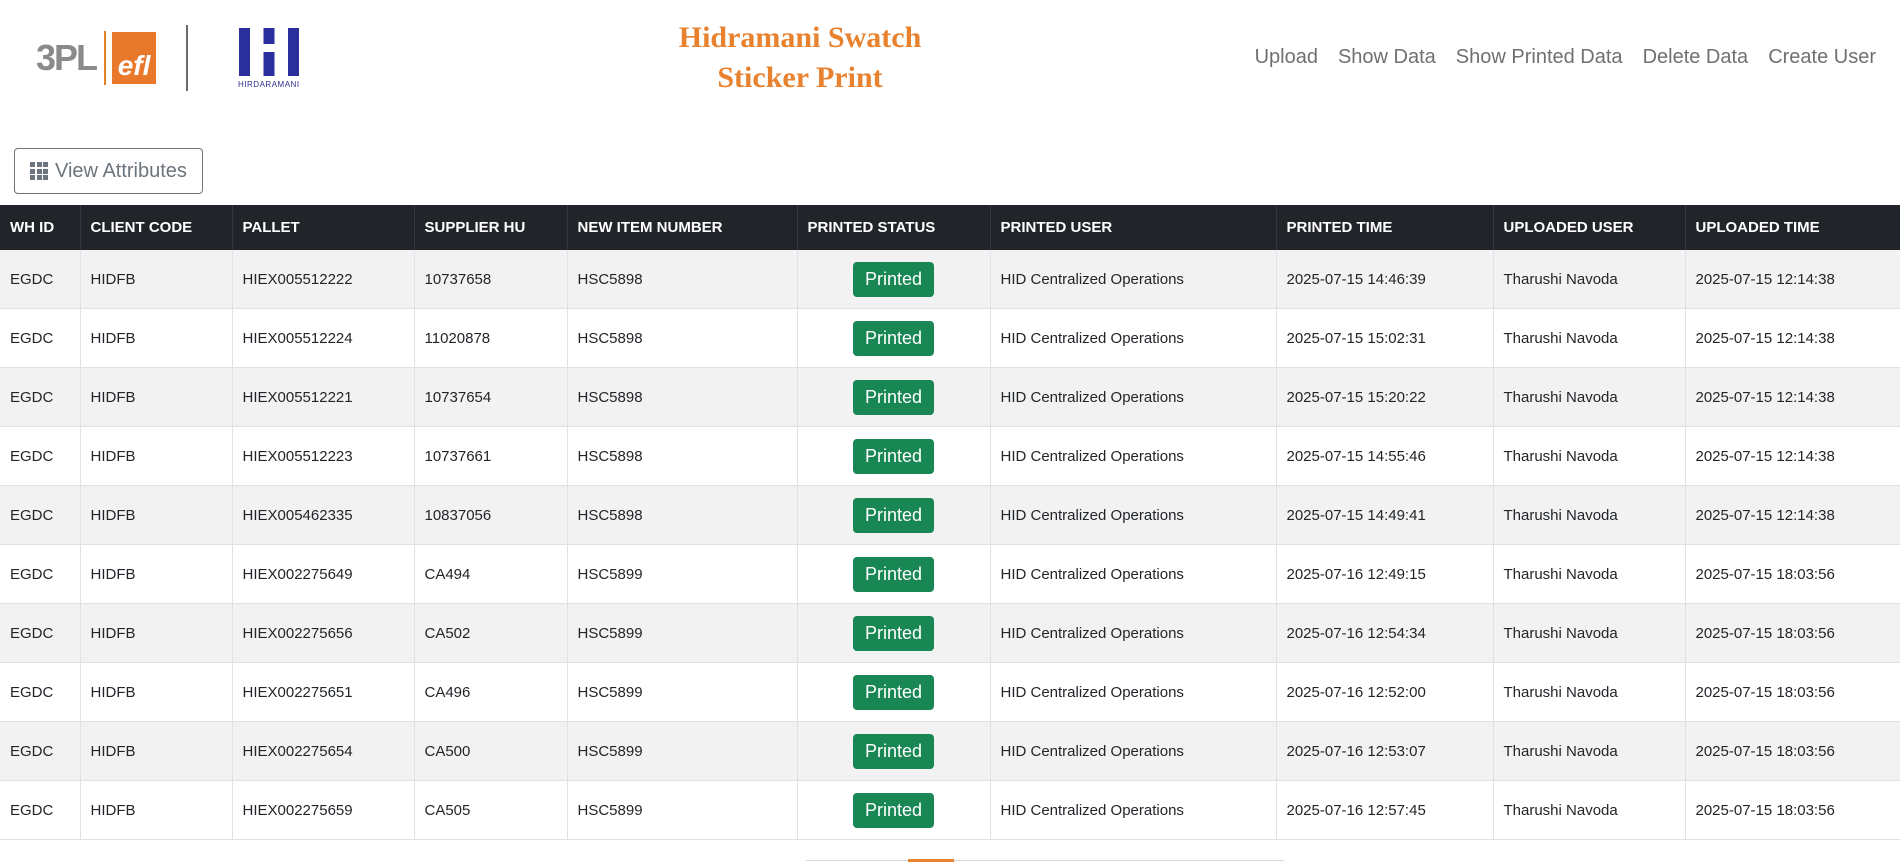 Image resolution: width=1900 pixels, height=862 pixels. What do you see at coordinates (323, 810) in the screenshot?
I see `cell-pallet: HIEX002275659` at bounding box center [323, 810].